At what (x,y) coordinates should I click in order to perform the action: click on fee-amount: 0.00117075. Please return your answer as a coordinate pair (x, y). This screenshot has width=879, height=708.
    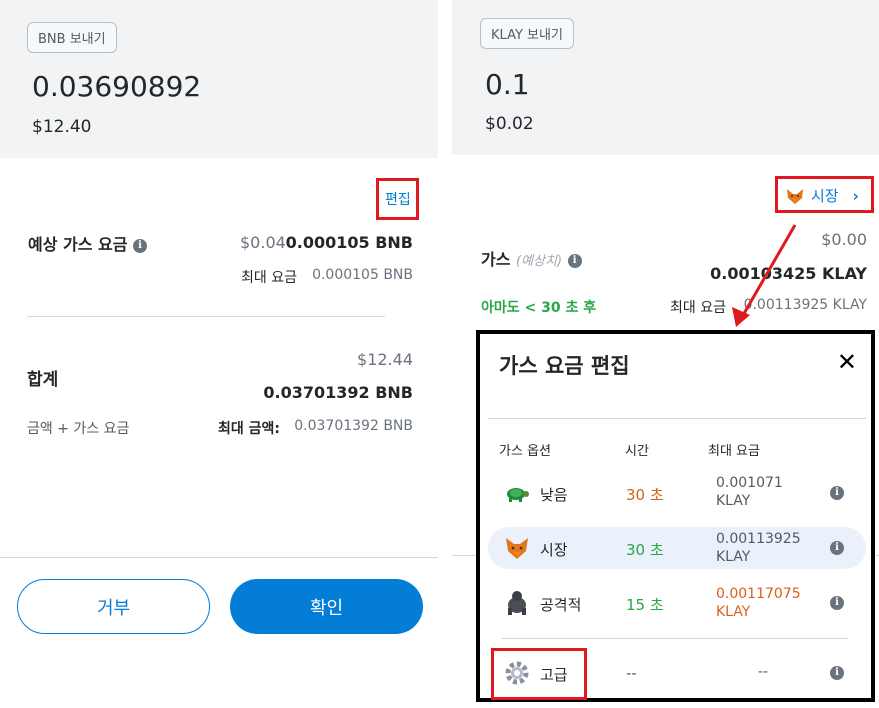
    Looking at the image, I should click on (758, 594).